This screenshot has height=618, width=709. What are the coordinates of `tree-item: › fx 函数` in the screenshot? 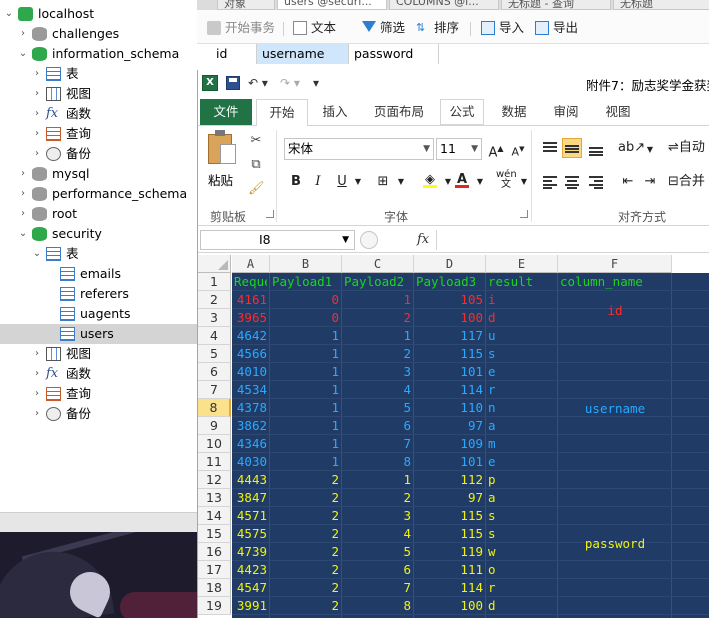 It's located at (98, 114).